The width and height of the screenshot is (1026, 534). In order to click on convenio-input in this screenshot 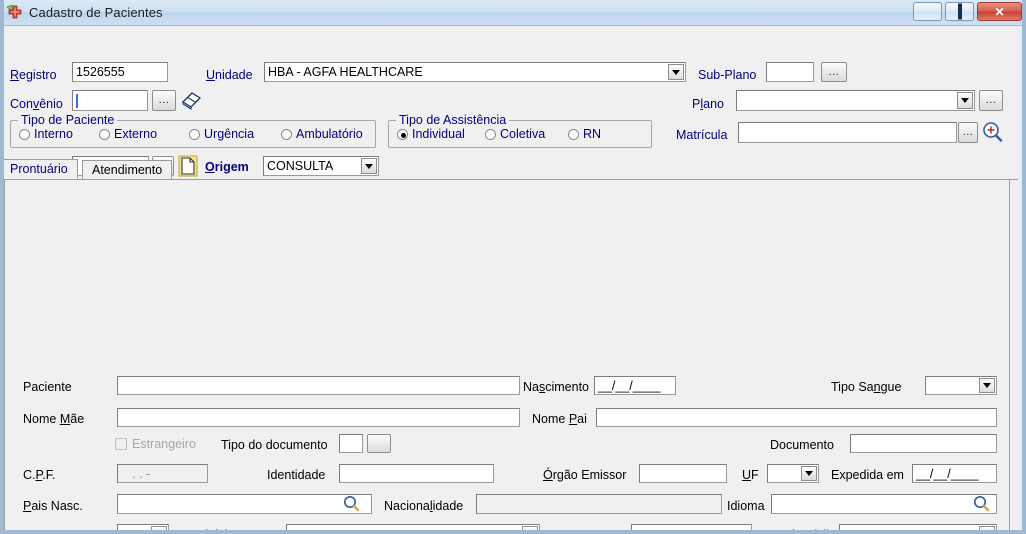, I will do `click(110, 100)`.